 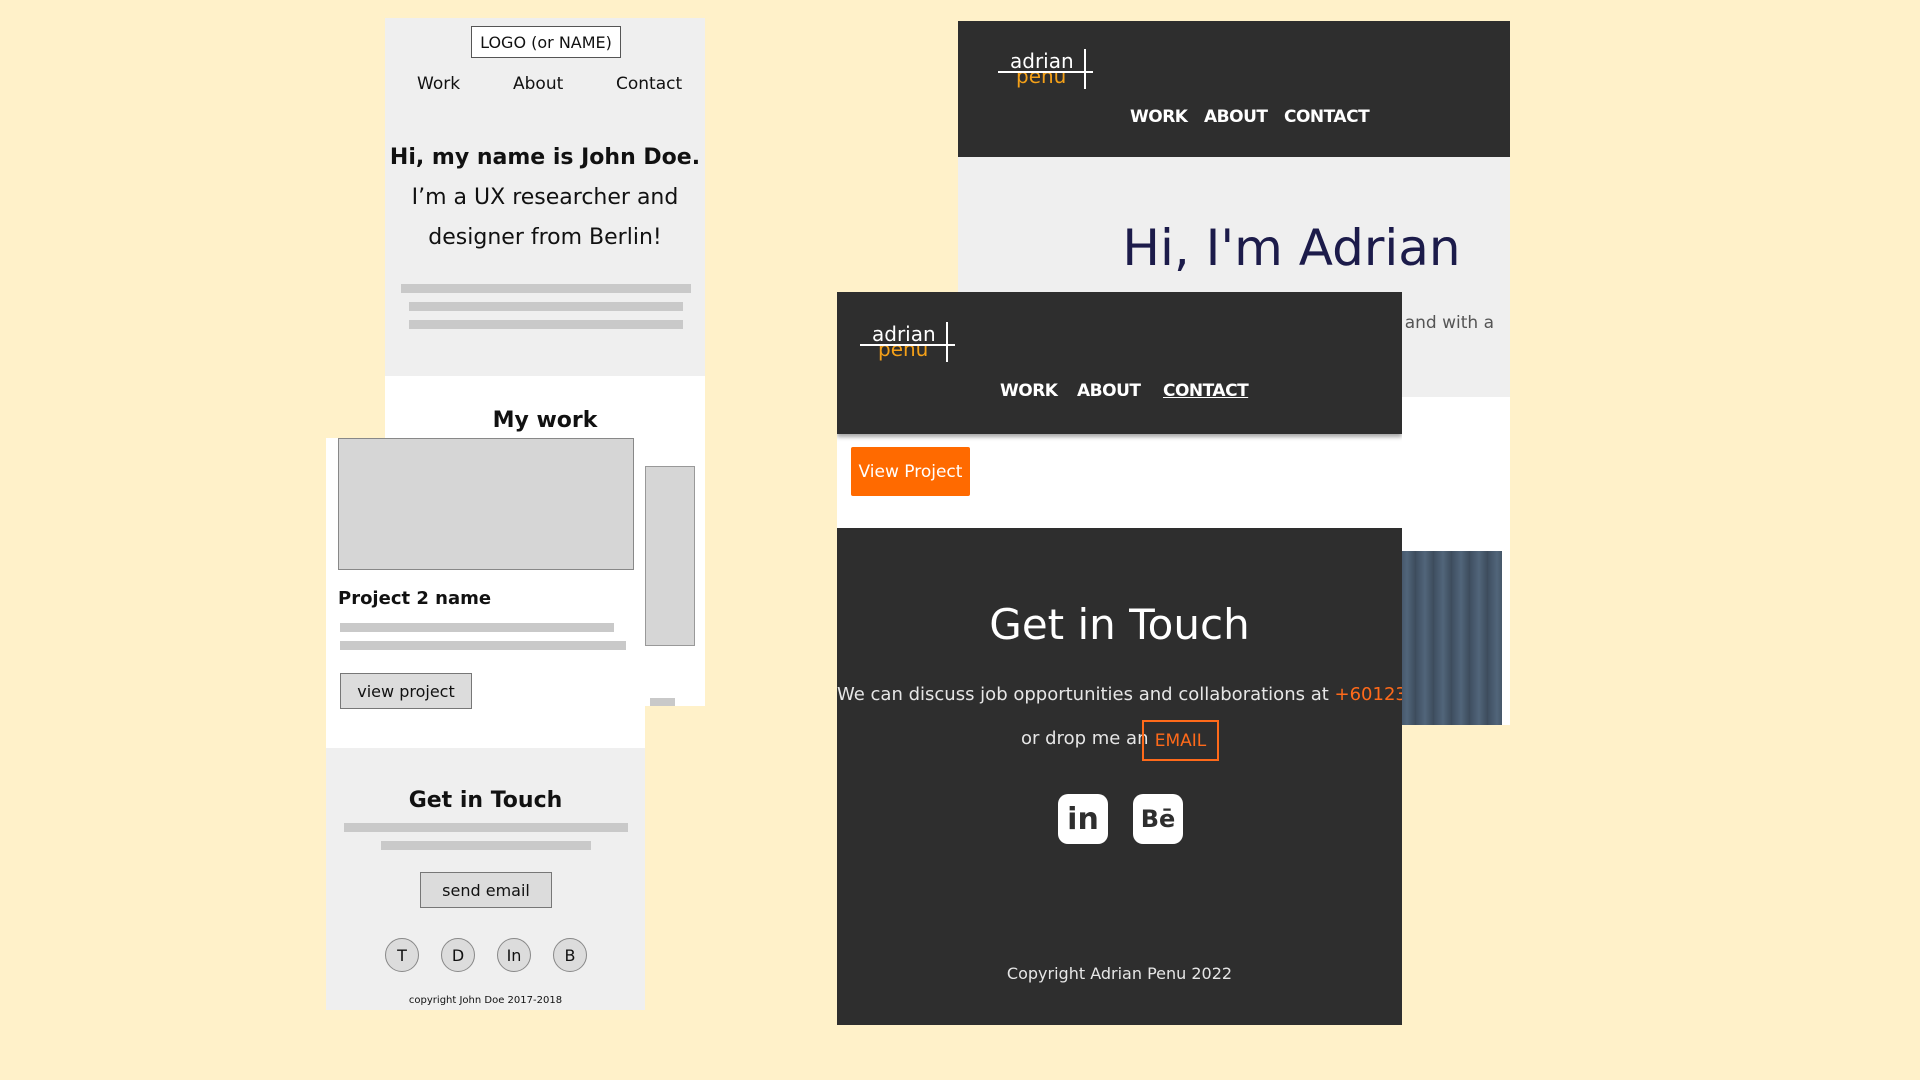 What do you see at coordinates (545, 420) in the screenshot?
I see `wireframe-work-heading: My work` at bounding box center [545, 420].